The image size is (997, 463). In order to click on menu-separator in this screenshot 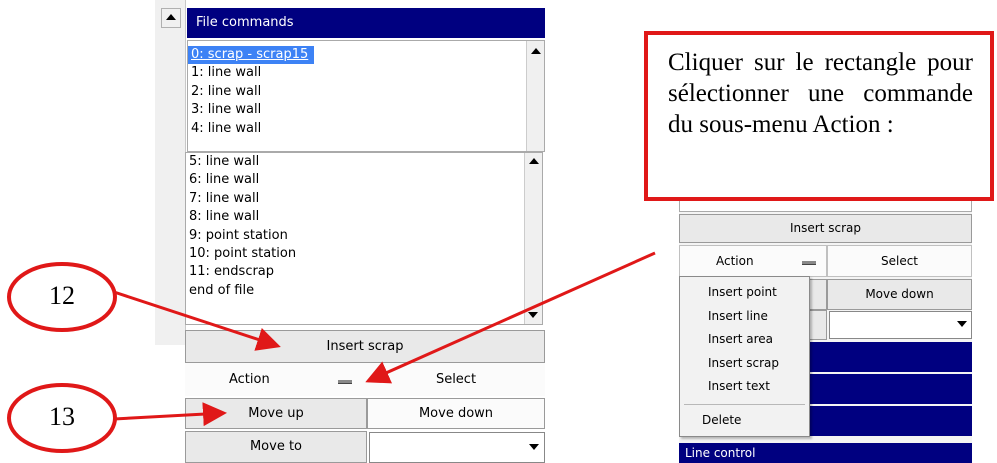, I will do `click(744, 404)`.